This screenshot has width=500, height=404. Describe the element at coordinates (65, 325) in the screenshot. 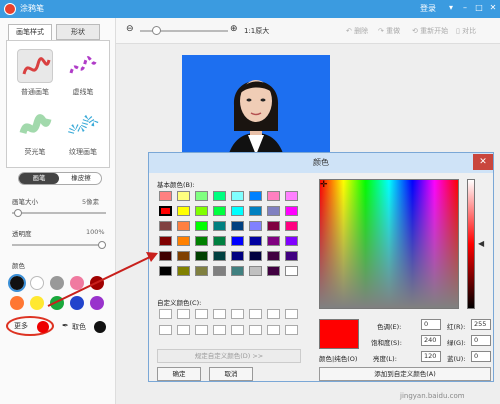

I see `eyedropper-icon: ✒` at that location.